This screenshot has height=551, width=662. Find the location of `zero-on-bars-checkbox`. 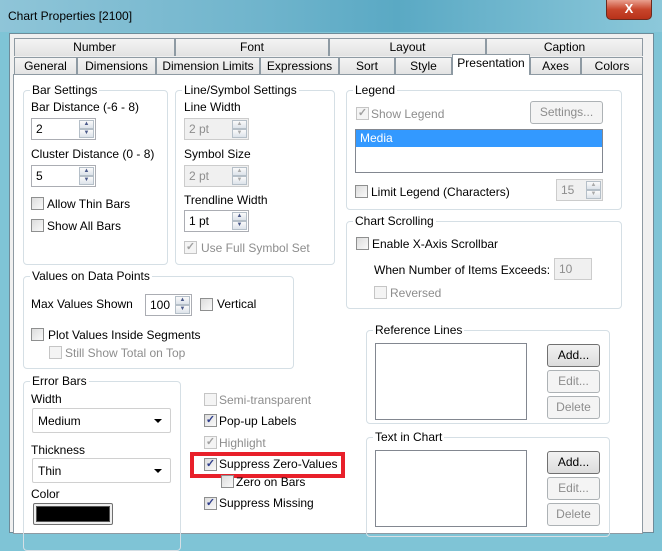

zero-on-bars-checkbox is located at coordinates (227, 481).